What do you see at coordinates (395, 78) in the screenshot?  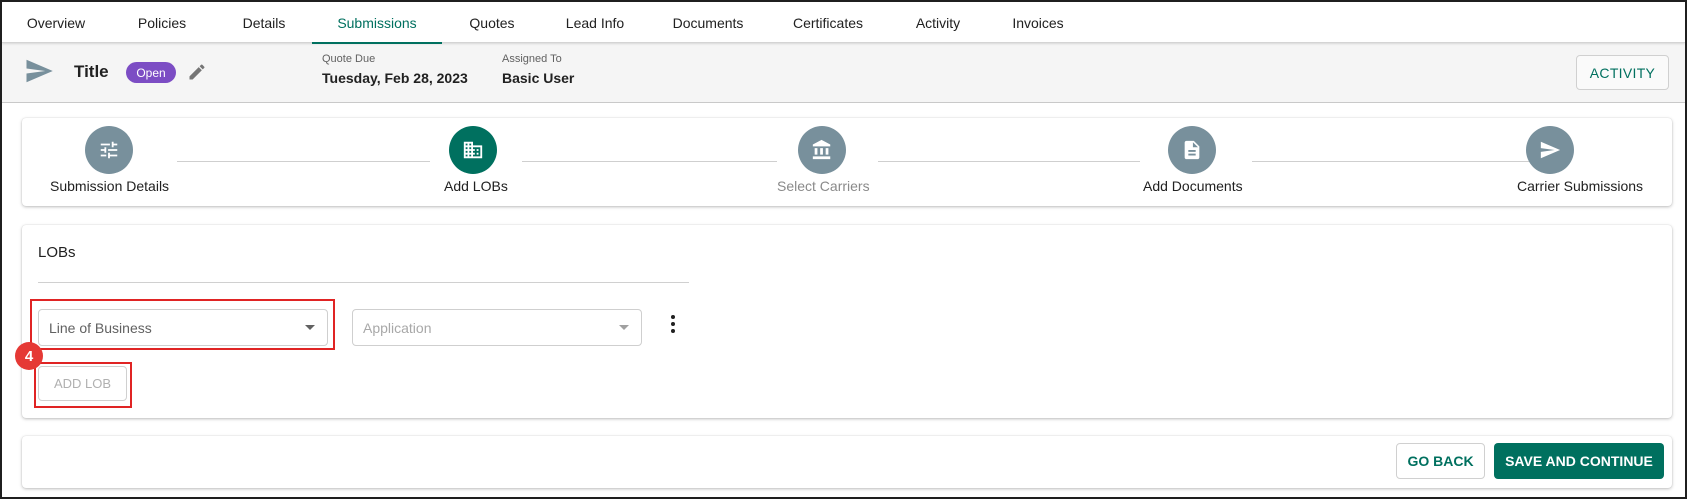 I see `quote-due-value: Tuesday, Feb 28, 2023` at bounding box center [395, 78].